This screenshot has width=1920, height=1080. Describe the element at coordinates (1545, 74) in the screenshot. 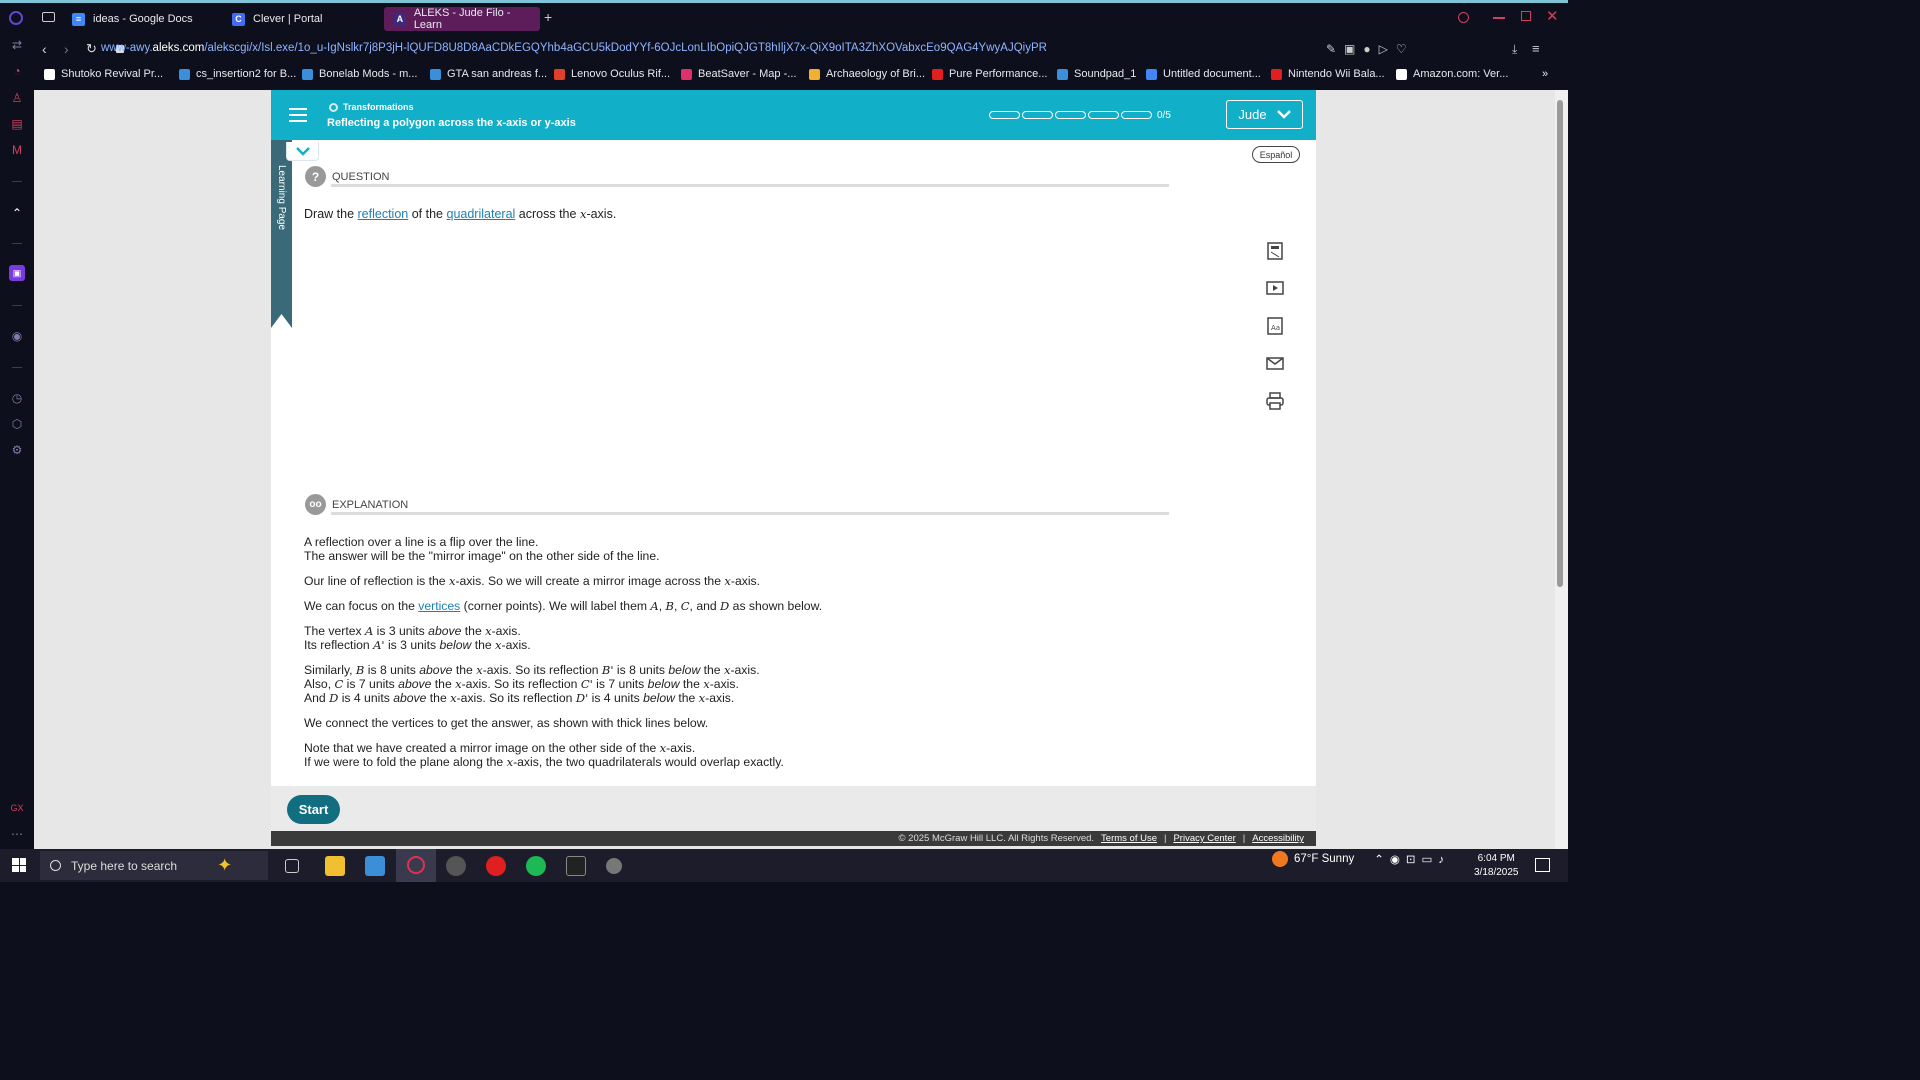

I see `bookmarks-overflow-icon: »` at that location.